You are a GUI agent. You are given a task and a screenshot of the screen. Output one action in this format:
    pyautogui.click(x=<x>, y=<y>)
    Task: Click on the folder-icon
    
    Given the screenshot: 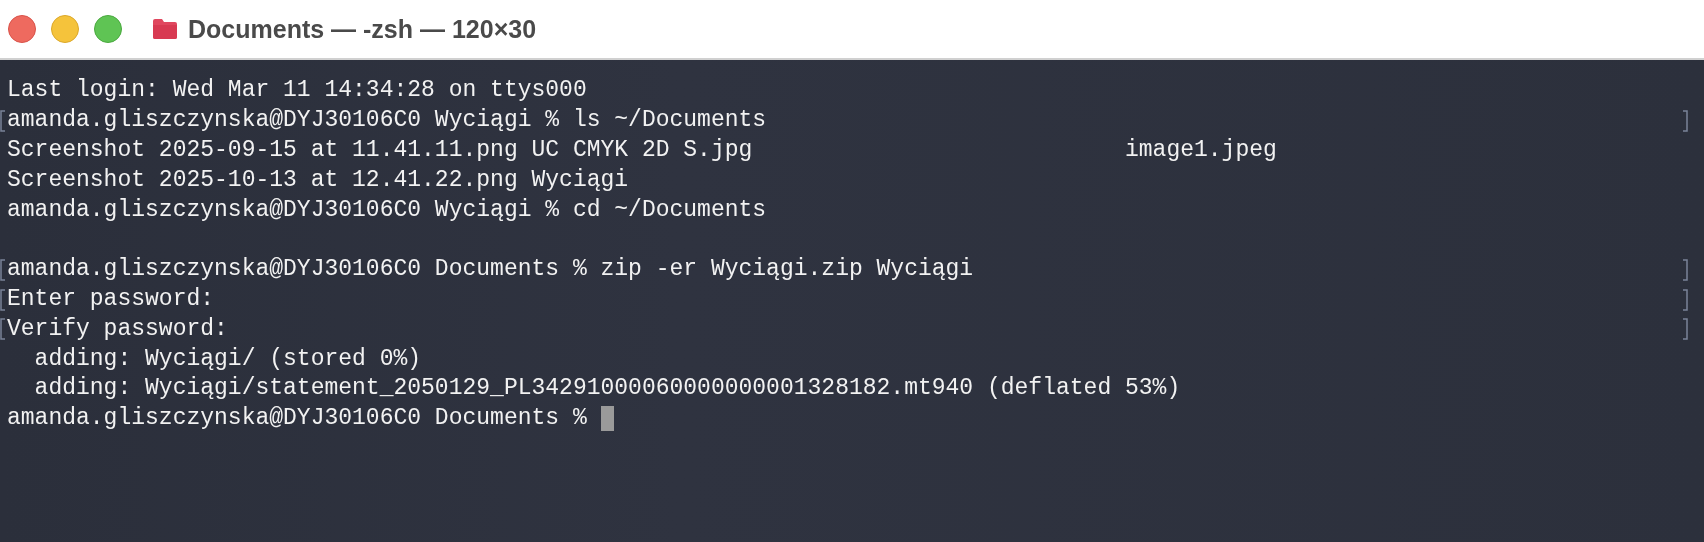 What is the action you would take?
    pyautogui.click(x=165, y=29)
    